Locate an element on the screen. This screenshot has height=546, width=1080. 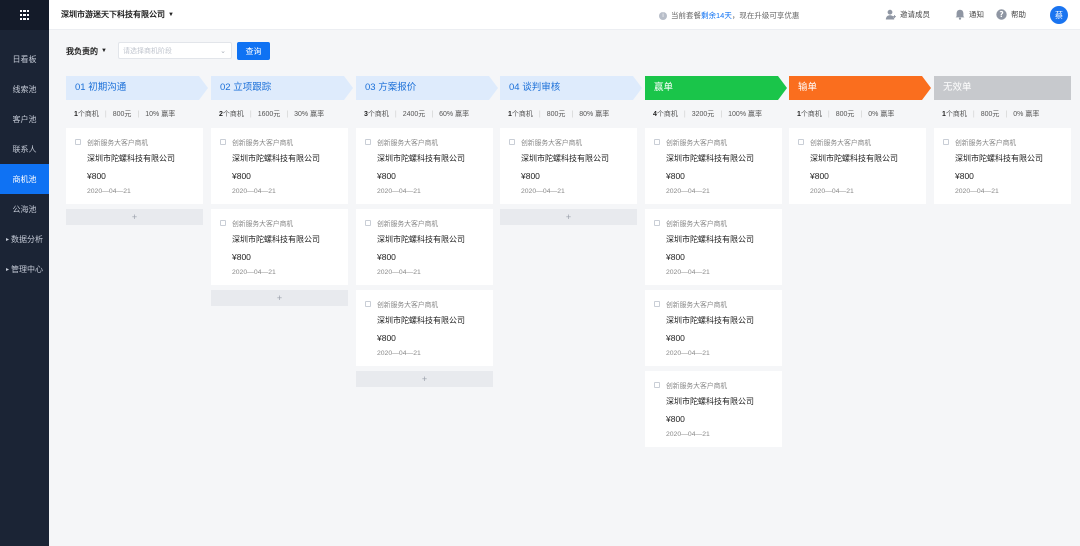
company-switcher: 深圳市游迷天下科技有限公司 ▼ is located at coordinates (117, 14).